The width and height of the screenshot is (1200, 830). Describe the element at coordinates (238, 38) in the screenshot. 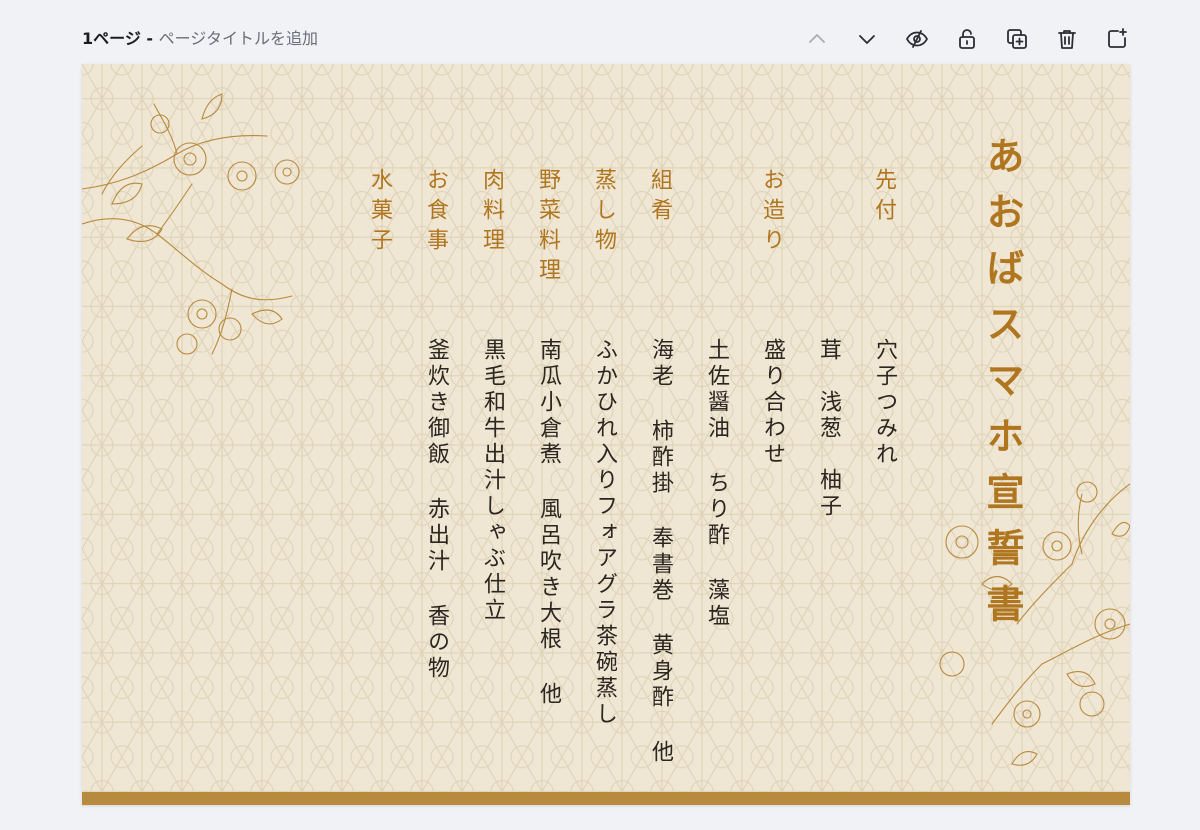

I see `add-page-title-field: ページタイトルを追加` at that location.